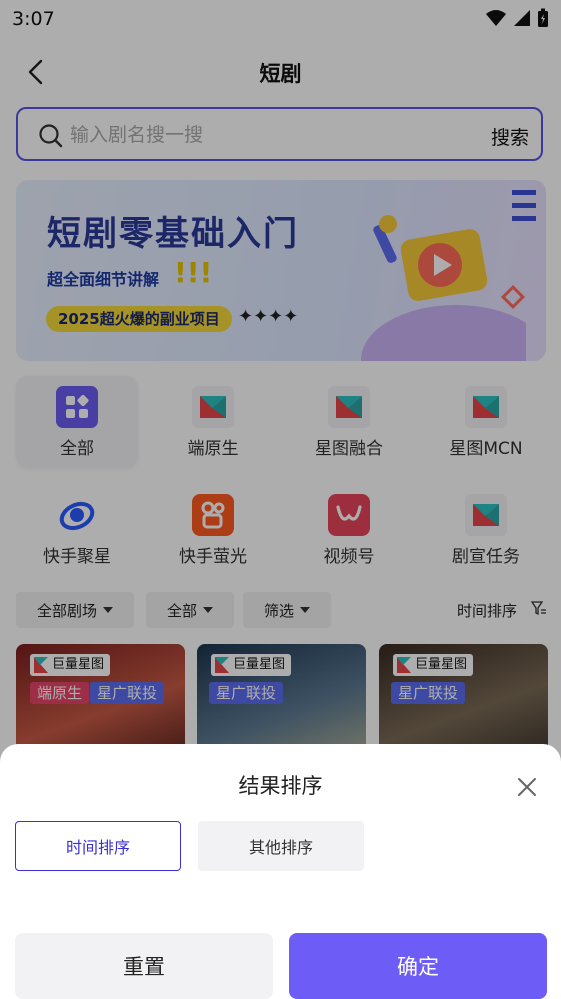 The image size is (561, 999). Describe the element at coordinates (281, 846) in the screenshot. I see `sort-option-other: 其他排序` at that location.